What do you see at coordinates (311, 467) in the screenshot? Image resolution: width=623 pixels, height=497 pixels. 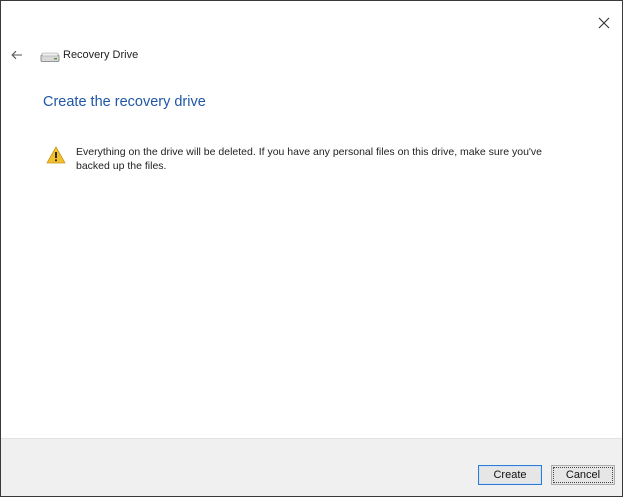 I see `footer-bar: Create Cancel` at bounding box center [311, 467].